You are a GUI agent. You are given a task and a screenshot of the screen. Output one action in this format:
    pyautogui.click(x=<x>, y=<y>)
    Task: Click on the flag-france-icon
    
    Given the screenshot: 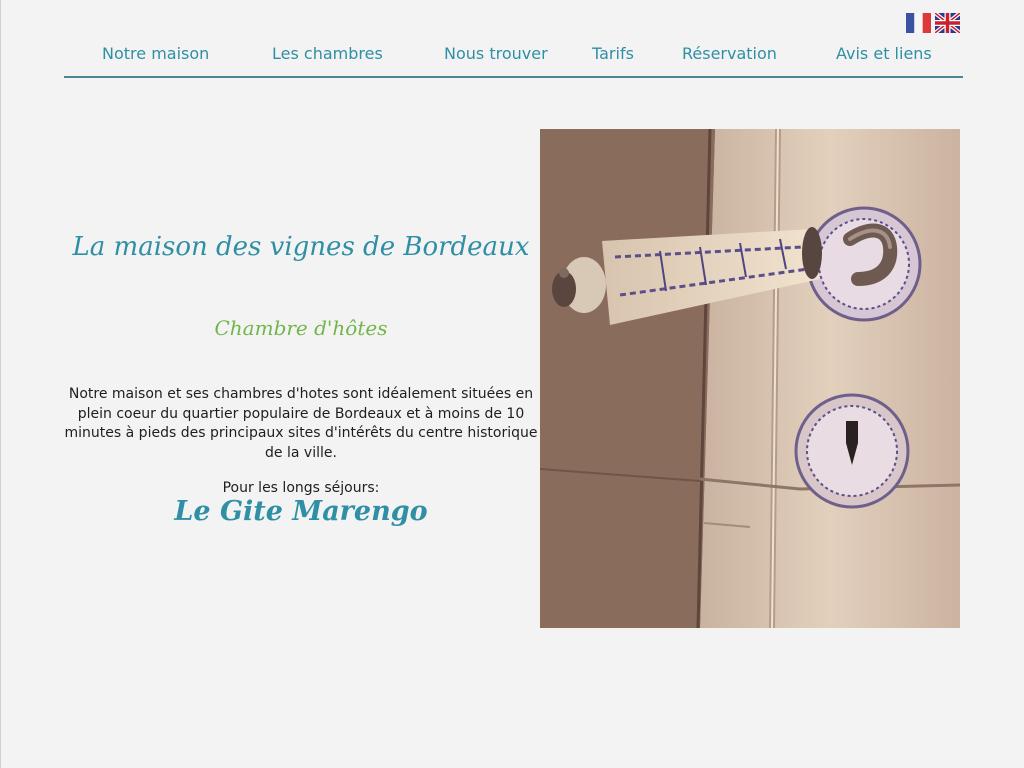 What is the action you would take?
    pyautogui.click(x=918, y=23)
    